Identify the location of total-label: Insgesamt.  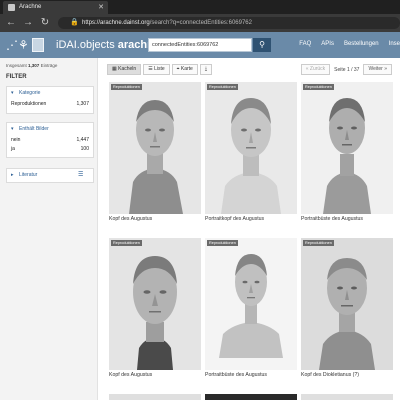
(16, 65).